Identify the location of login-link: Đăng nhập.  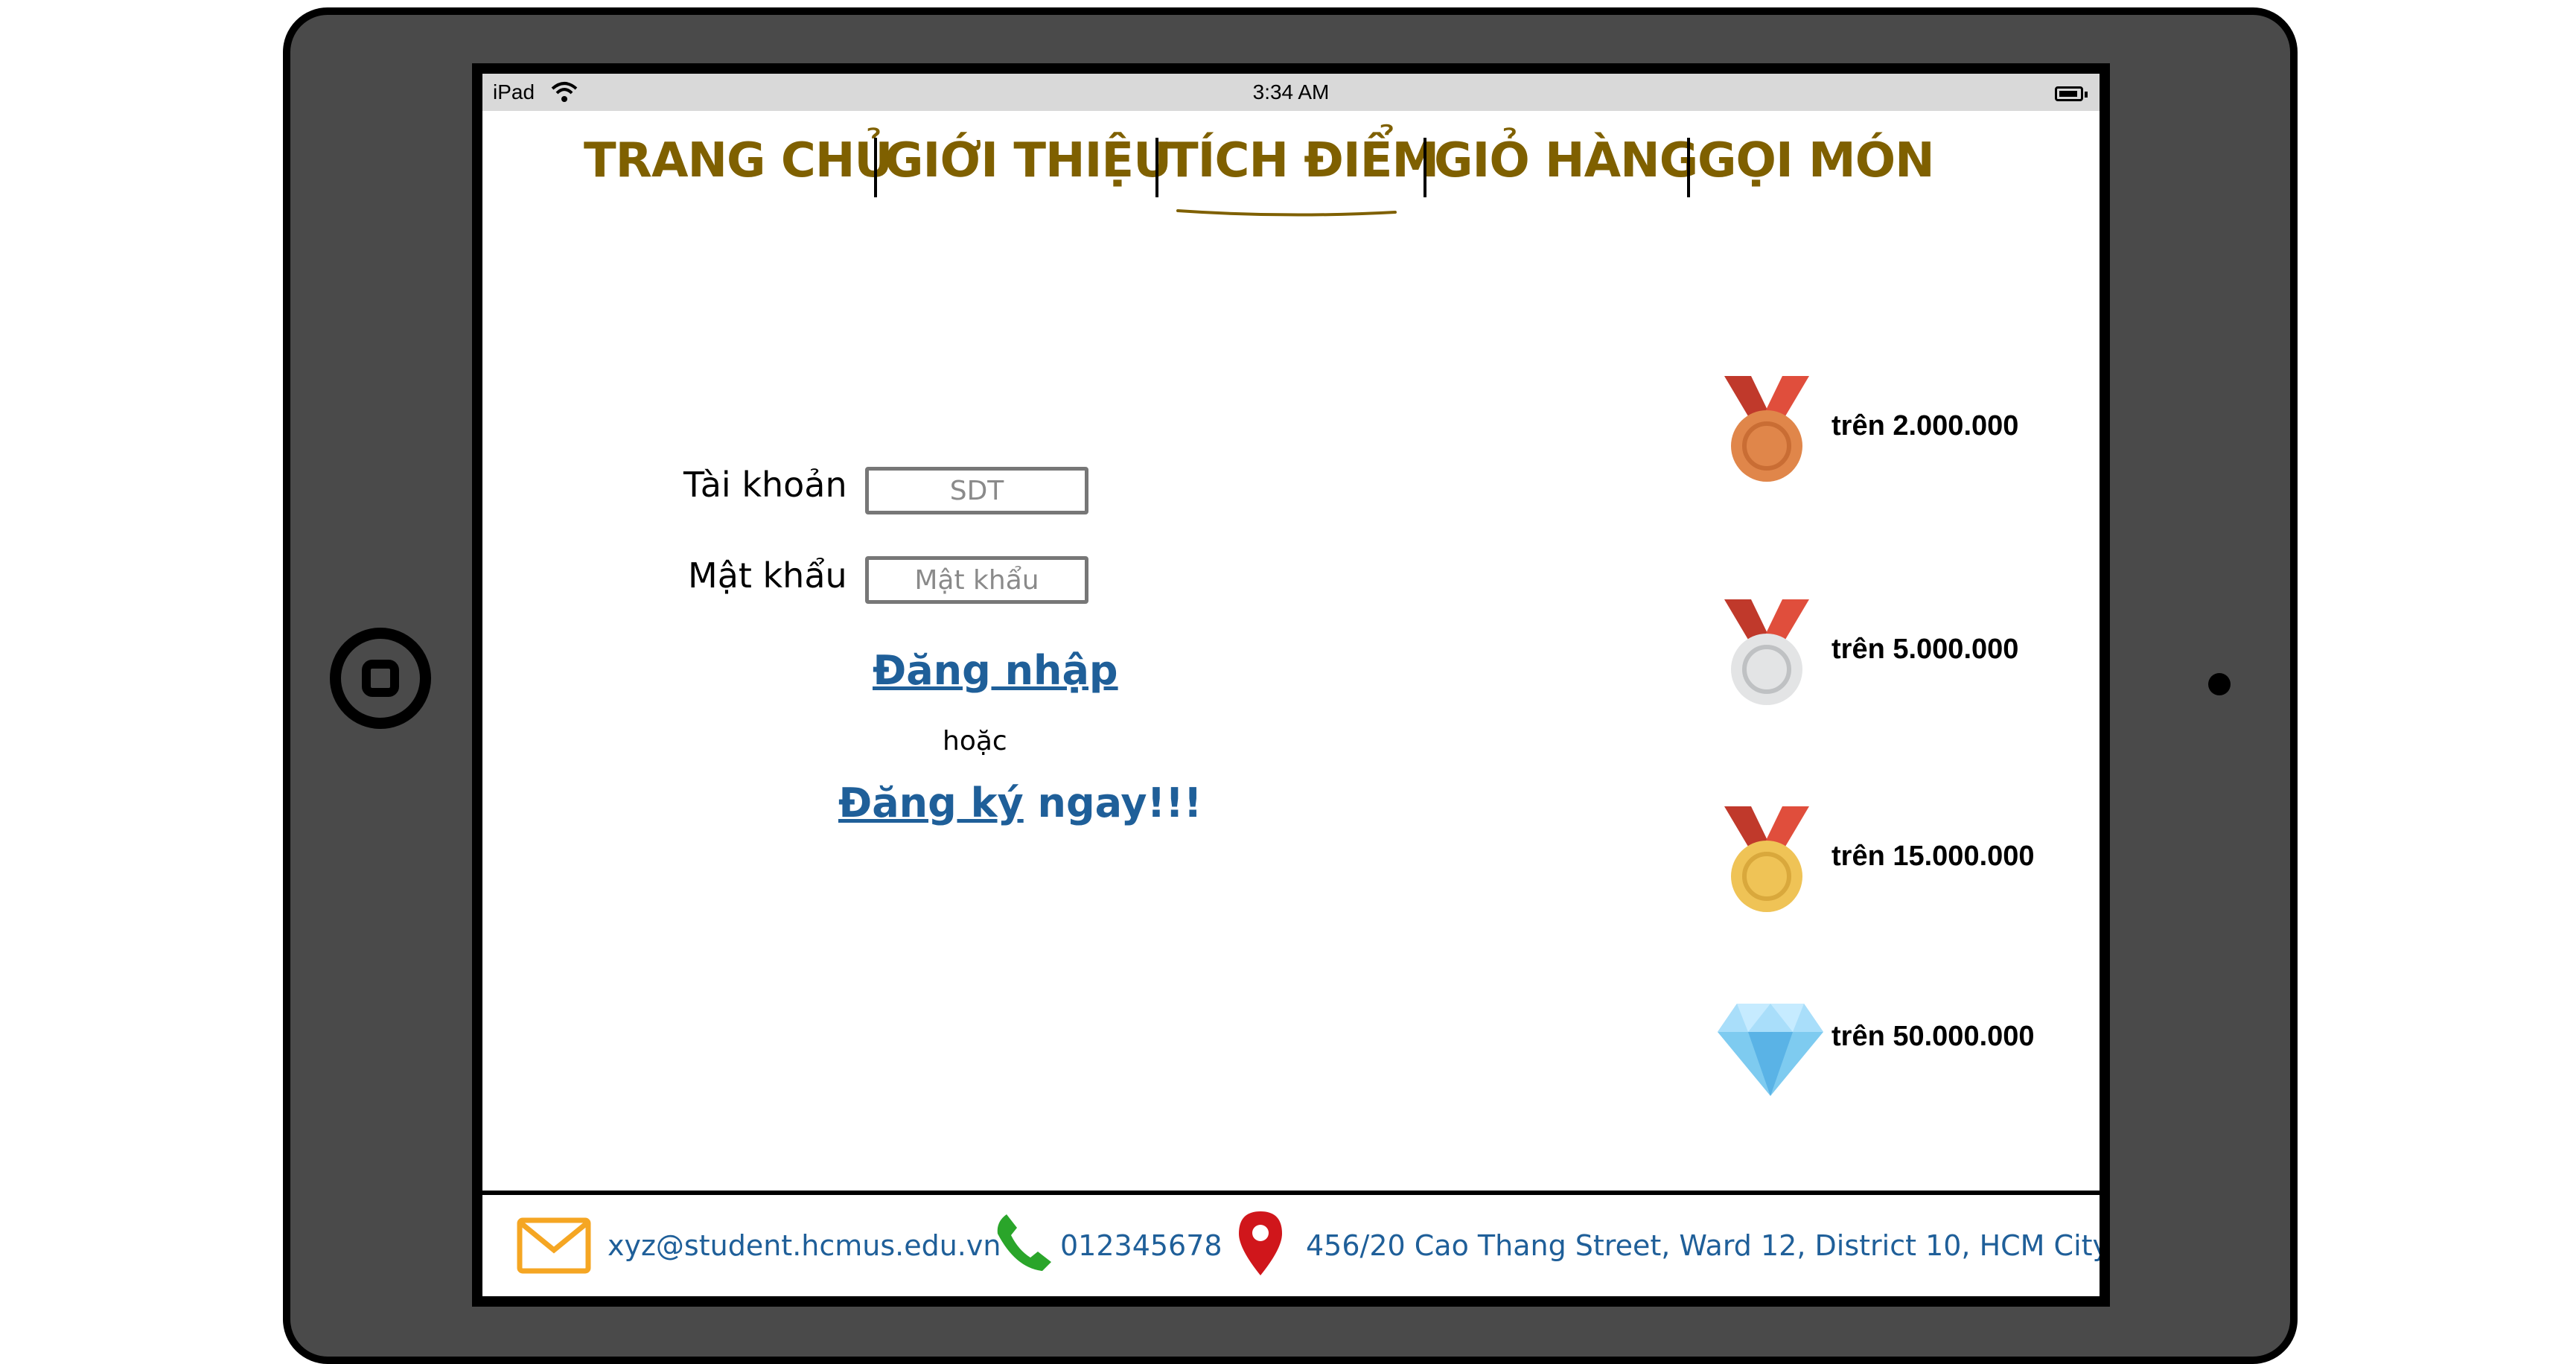
(995, 670).